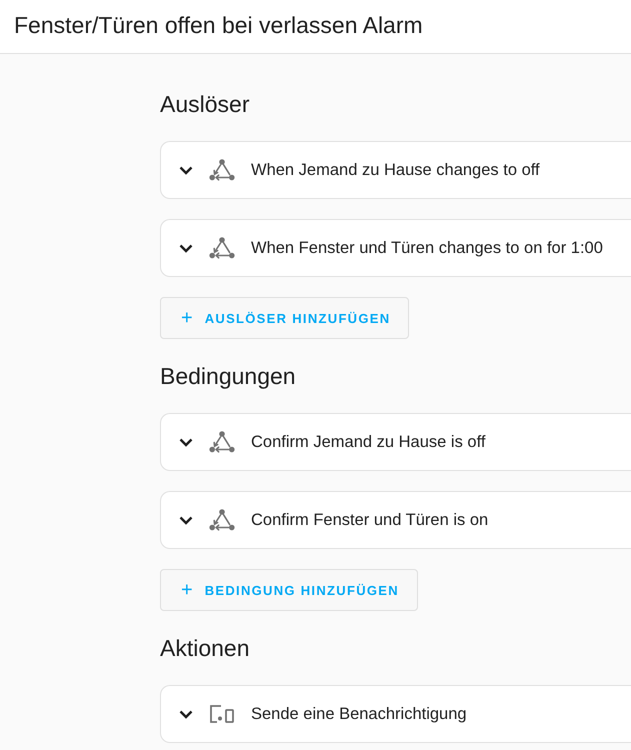 This screenshot has height=750, width=631. I want to click on section-heading: Aktionen, so click(205, 648).